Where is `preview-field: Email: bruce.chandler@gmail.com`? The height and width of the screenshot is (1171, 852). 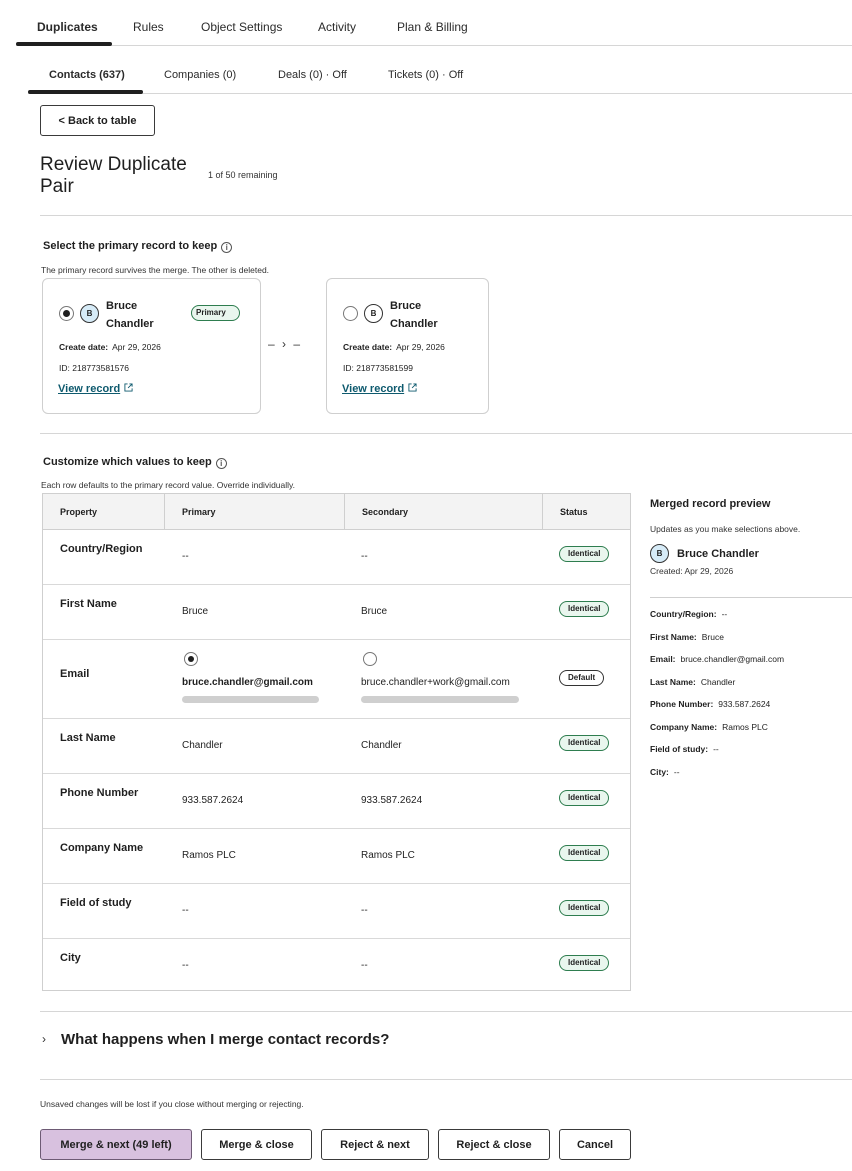 preview-field: Email: bruce.chandler@gmail.com is located at coordinates (717, 659).